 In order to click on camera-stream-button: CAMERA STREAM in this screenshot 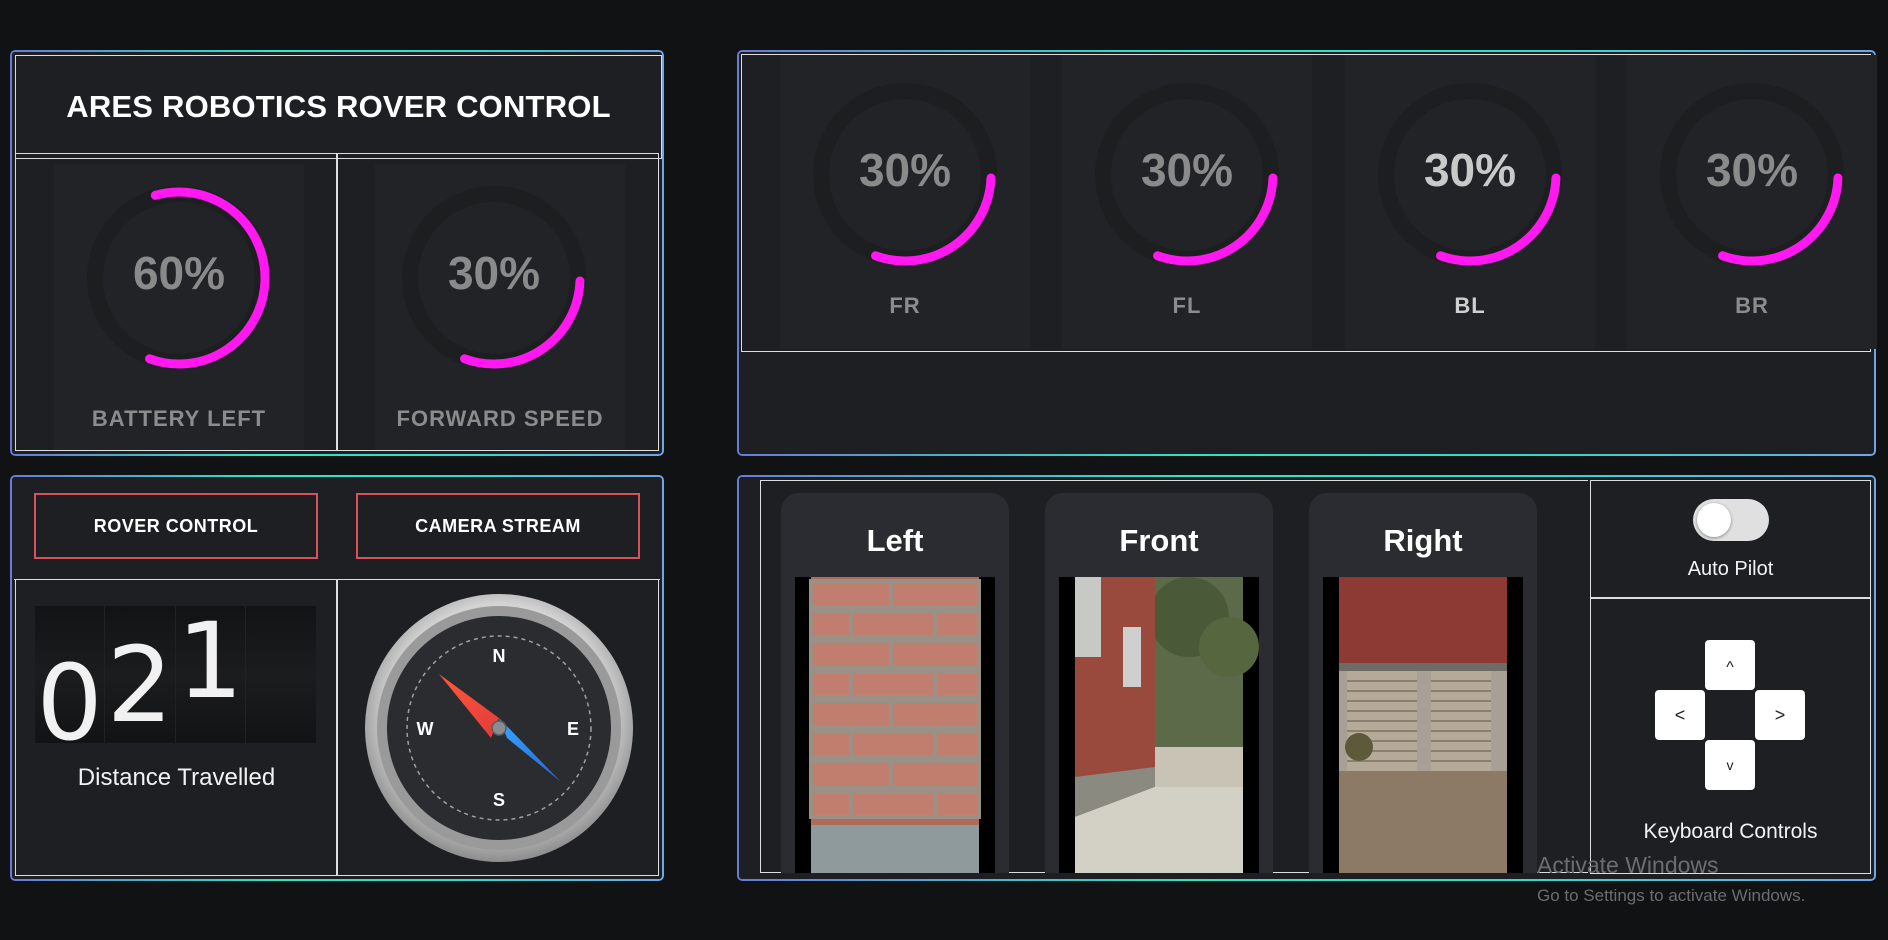, I will do `click(498, 526)`.